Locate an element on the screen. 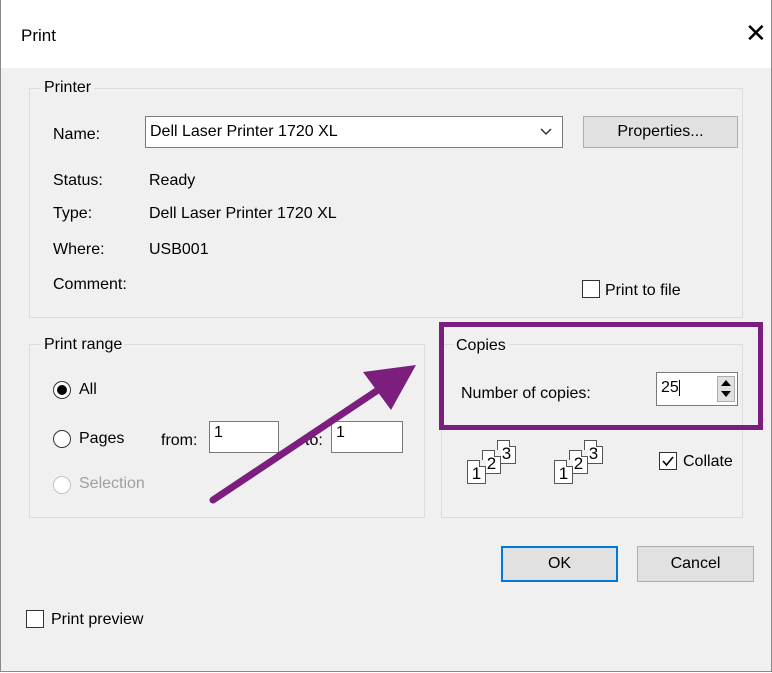  title-bar: Print ✕ is located at coordinates (386, 34).